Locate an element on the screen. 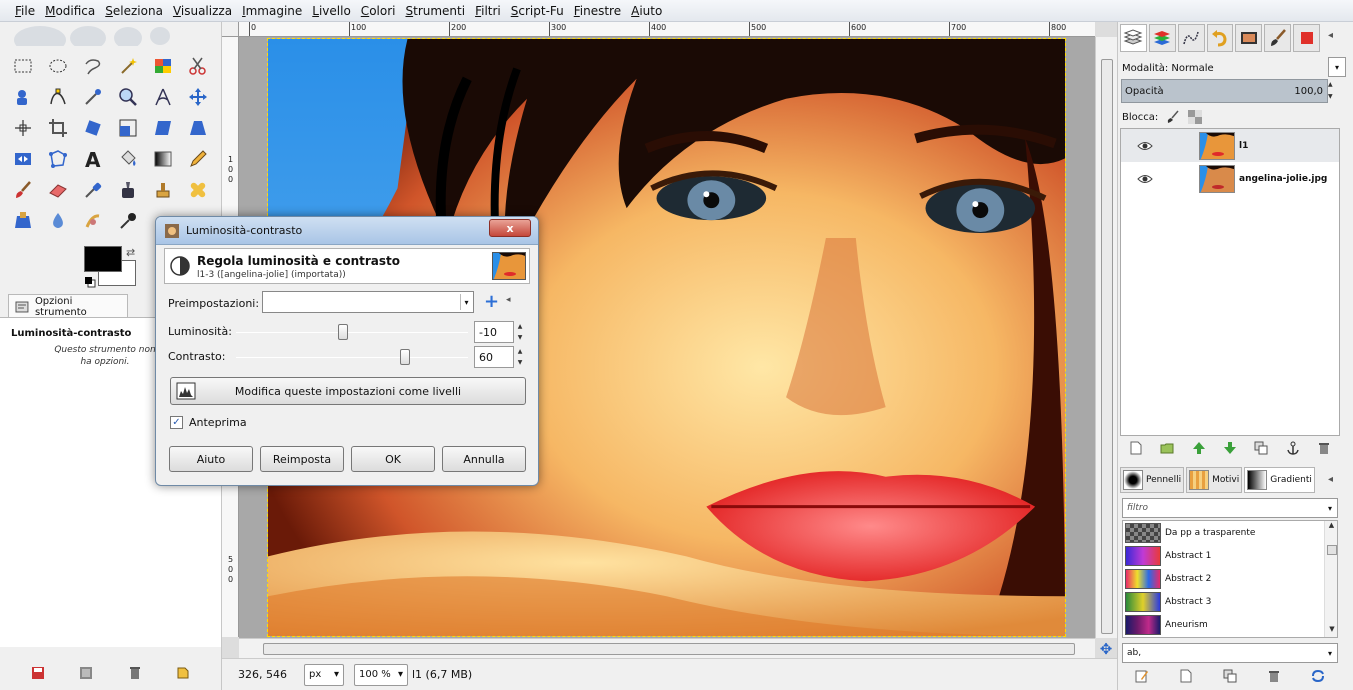  unit-select: px ▾ is located at coordinates (324, 674).